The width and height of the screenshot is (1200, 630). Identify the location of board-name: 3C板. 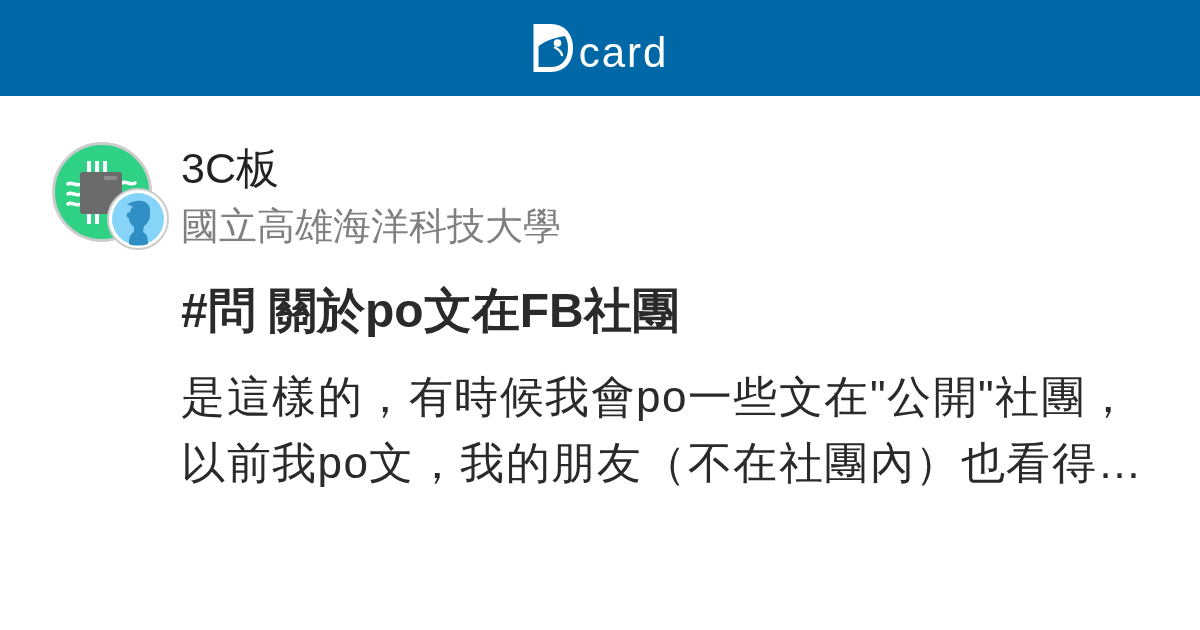
(230, 168).